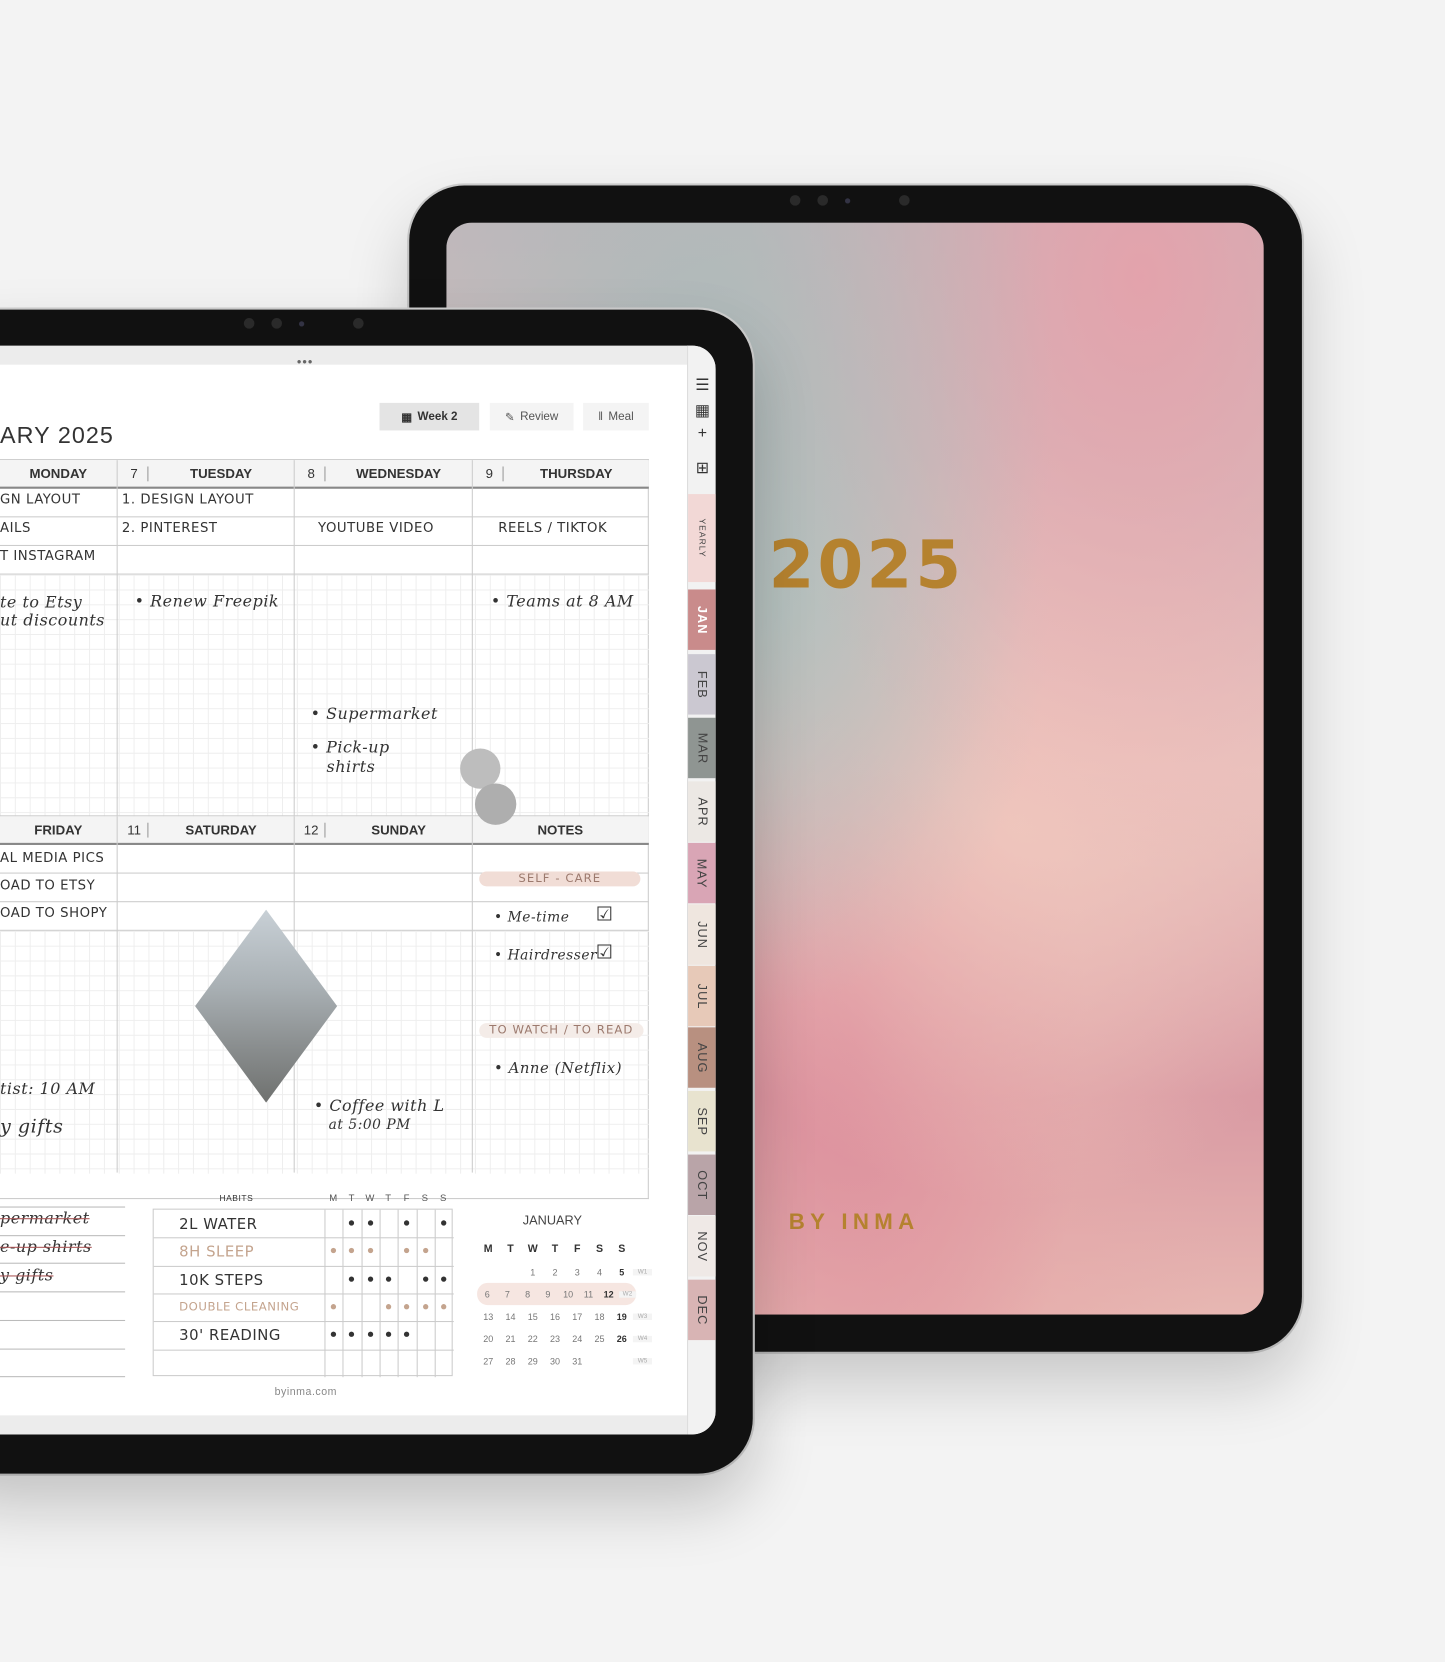 This screenshot has width=1445, height=1662. Describe the element at coordinates (605, 952) in the screenshot. I see `checkbox-checked-icon: ☑` at that location.